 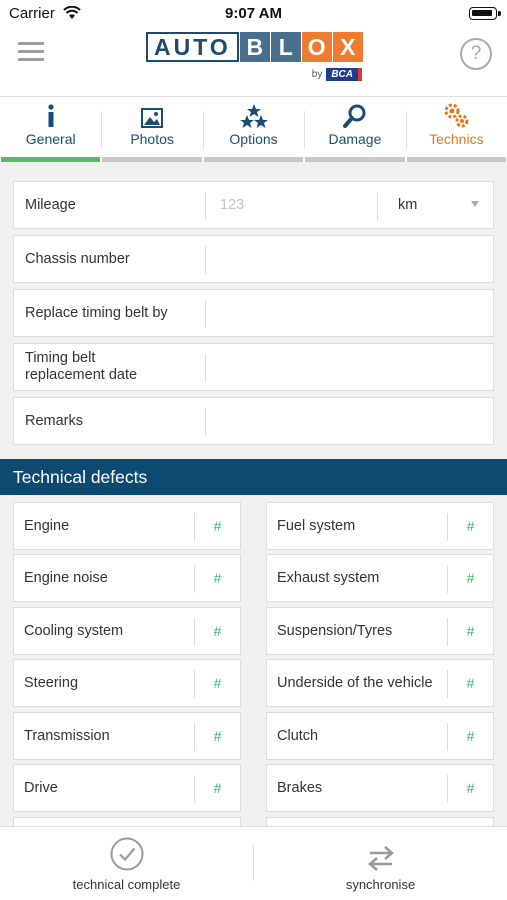 What do you see at coordinates (152, 139) in the screenshot?
I see `tab-label: Photos` at bounding box center [152, 139].